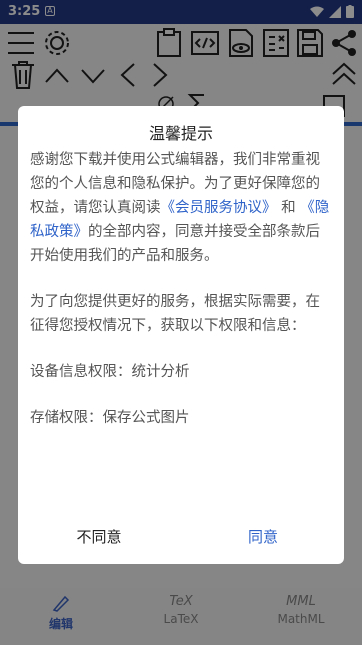  I want to click on device-permission-text: 设备信息权限：统计分析, so click(110, 372).